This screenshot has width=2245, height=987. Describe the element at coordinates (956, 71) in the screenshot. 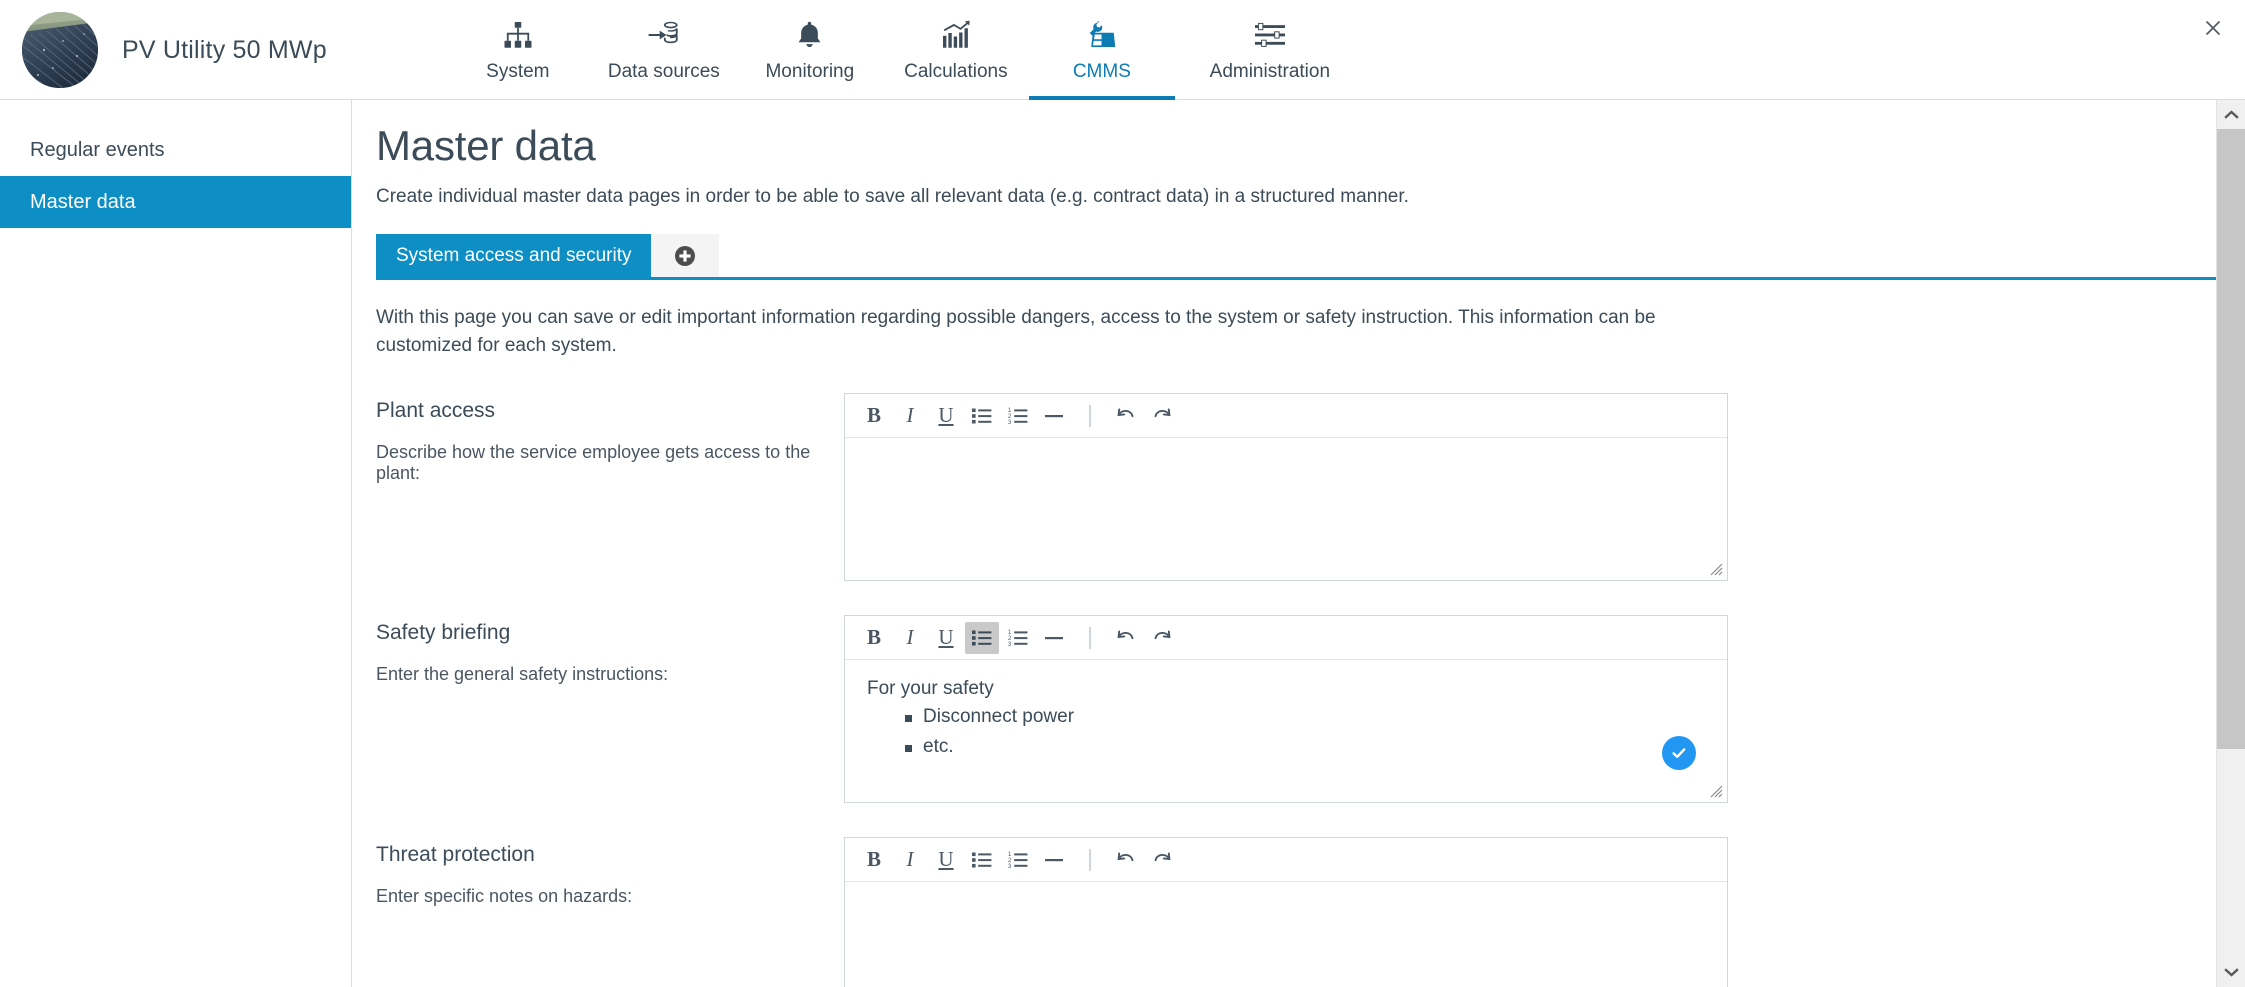

I see `nav-label: Calculations` at that location.